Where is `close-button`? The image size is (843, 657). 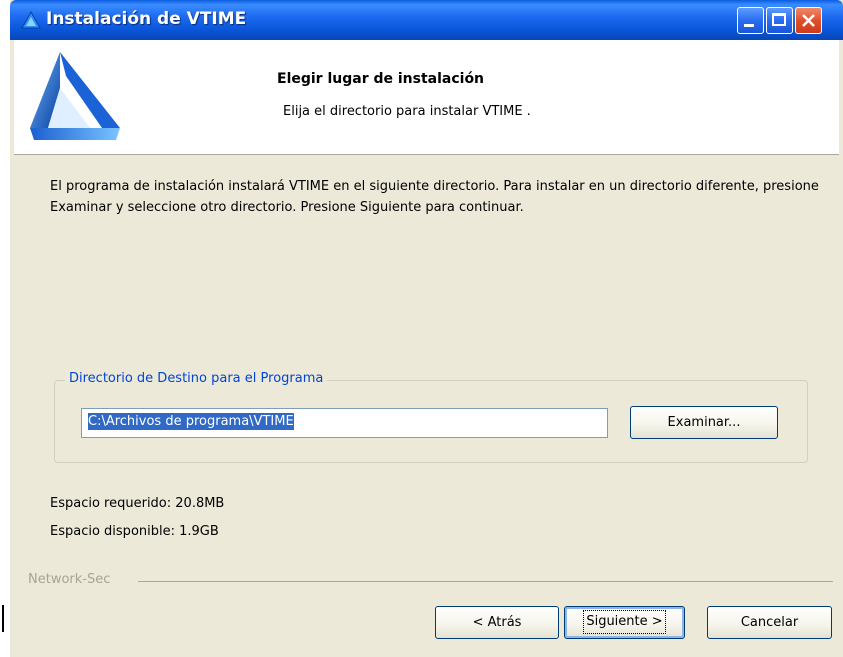
close-button is located at coordinates (808, 20).